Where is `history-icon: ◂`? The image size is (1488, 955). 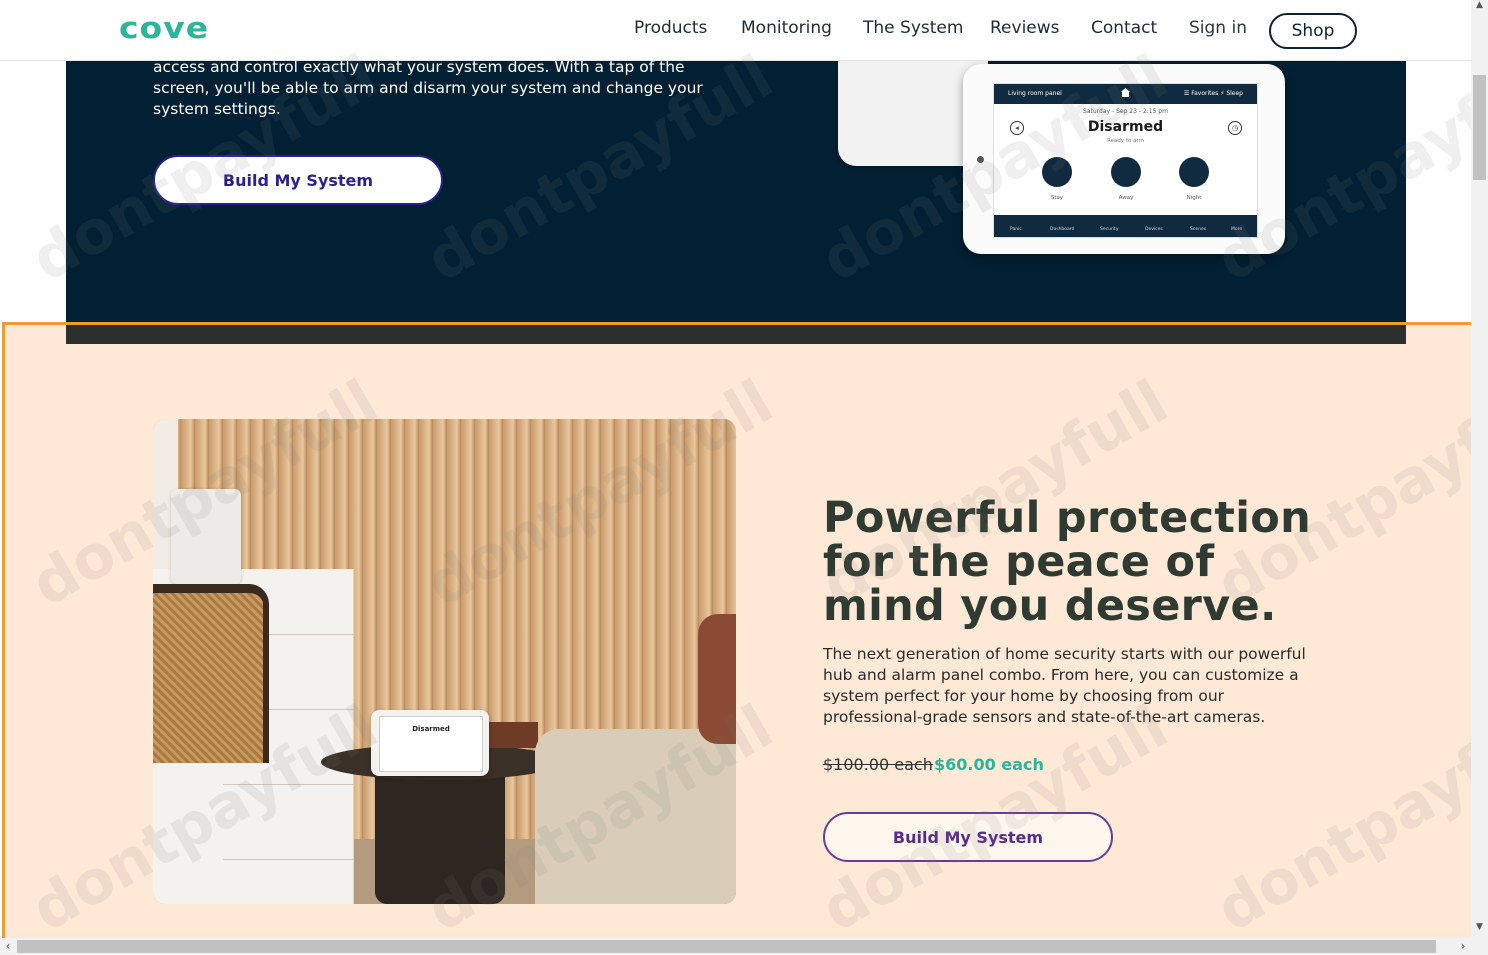 history-icon: ◂ is located at coordinates (1017, 128).